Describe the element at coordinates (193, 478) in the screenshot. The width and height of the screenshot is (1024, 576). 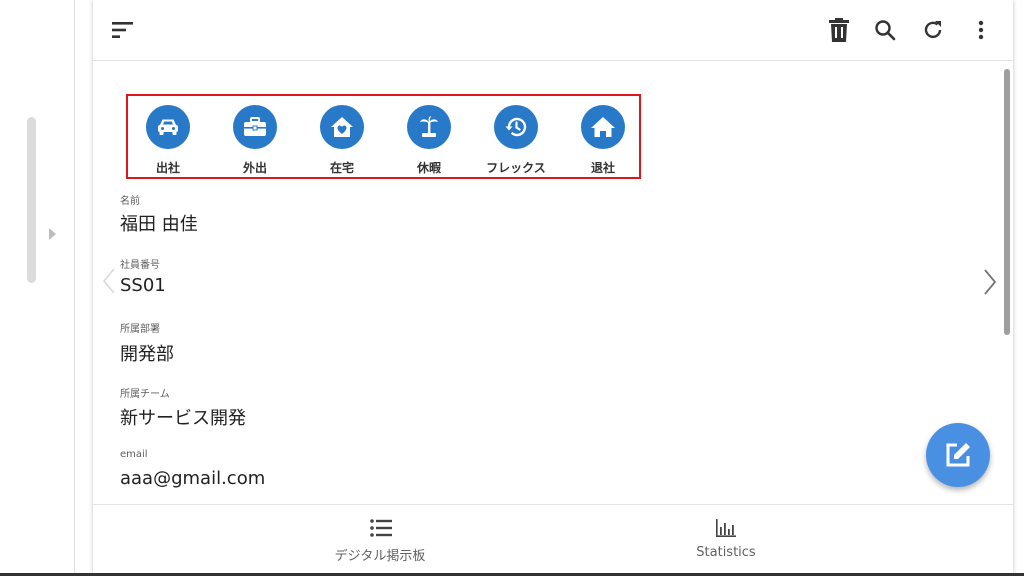
I see `email-value: aaa@gmail.com` at that location.